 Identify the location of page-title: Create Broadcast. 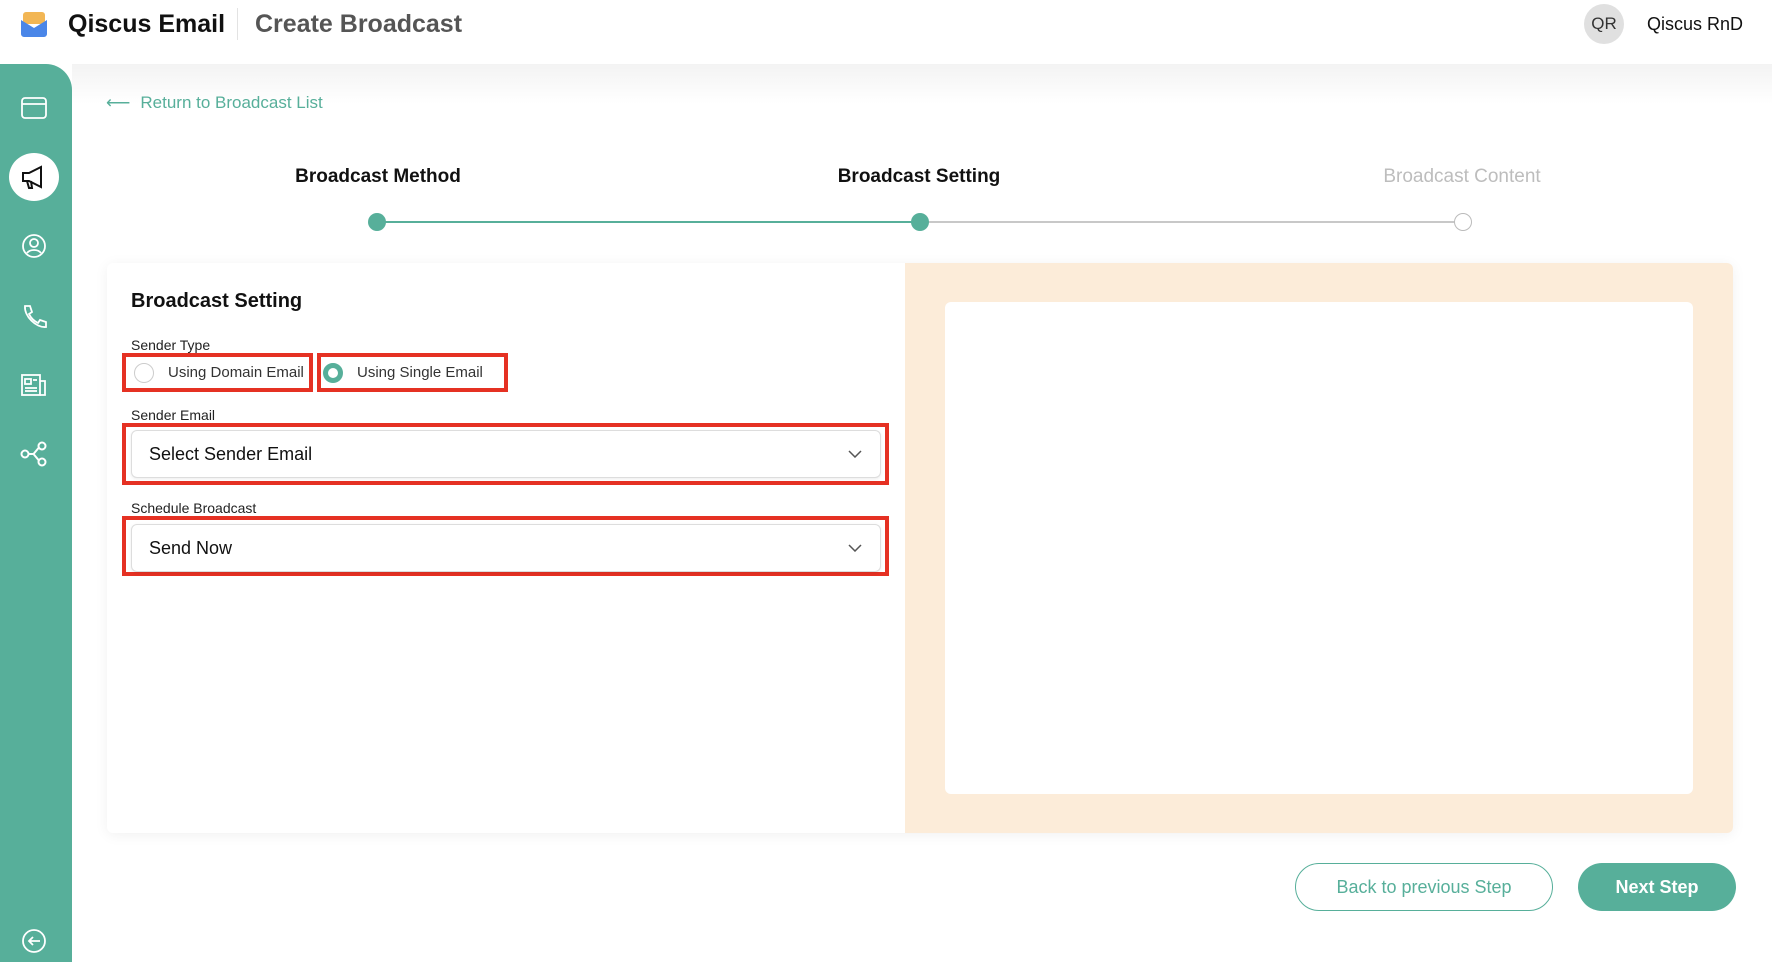
(359, 24).